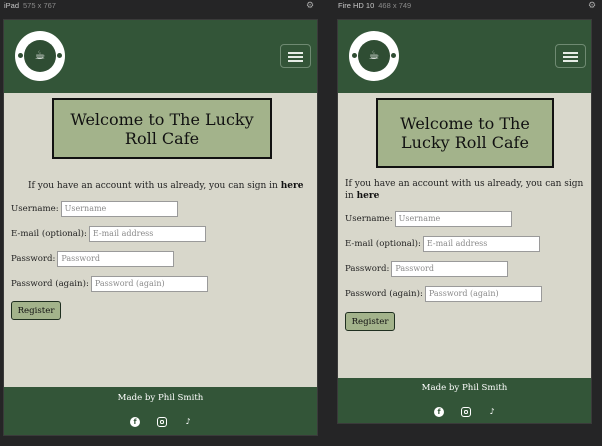  What do you see at coordinates (395, 5) in the screenshot?
I see `device-size: 468 x 749` at bounding box center [395, 5].